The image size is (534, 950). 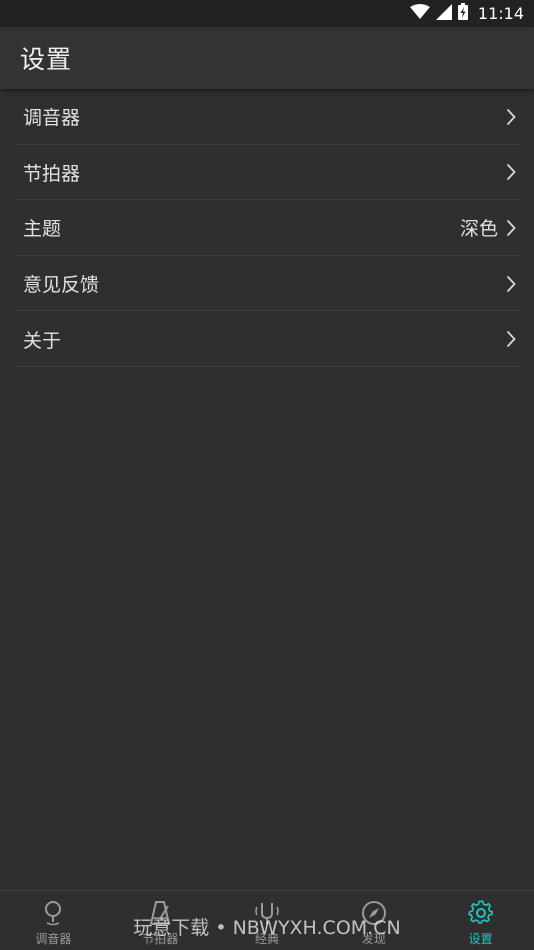 I want to click on nav-tab-discover: 发现, so click(x=373, y=920).